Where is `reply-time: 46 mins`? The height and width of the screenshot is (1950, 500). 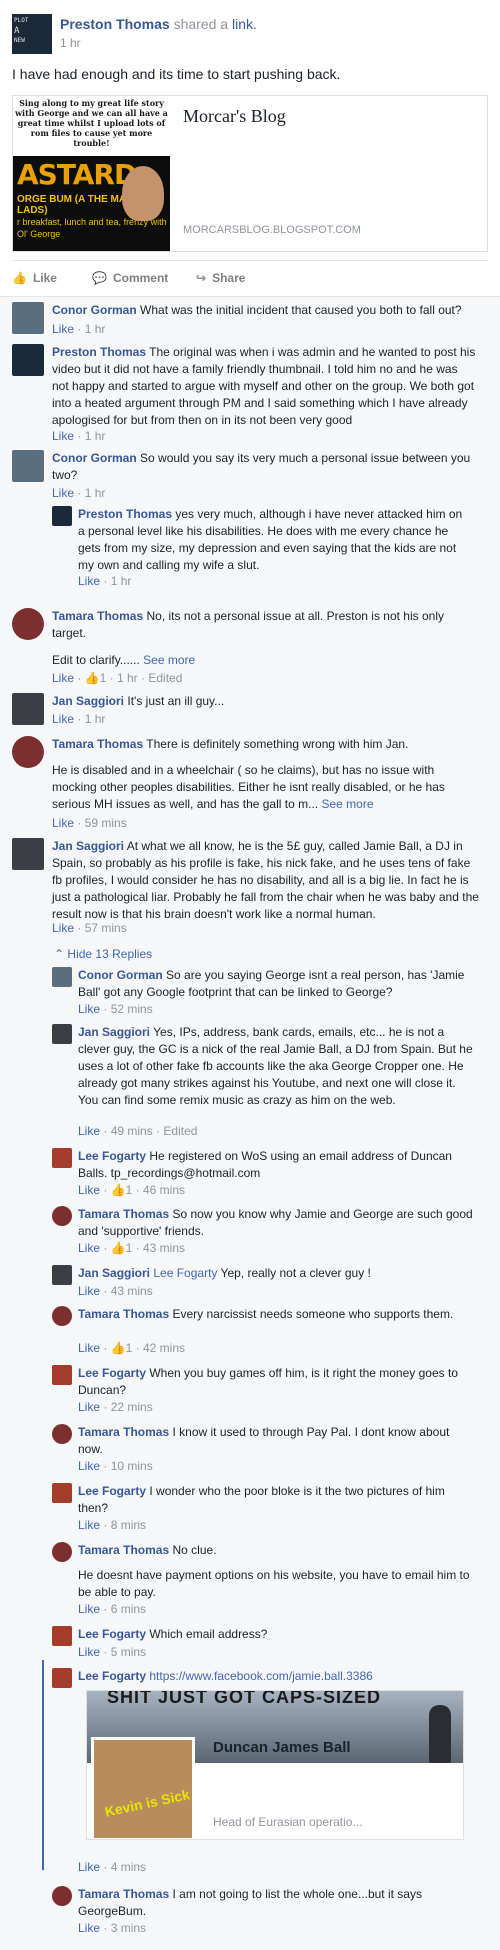
reply-time: 46 mins is located at coordinates (164, 1190).